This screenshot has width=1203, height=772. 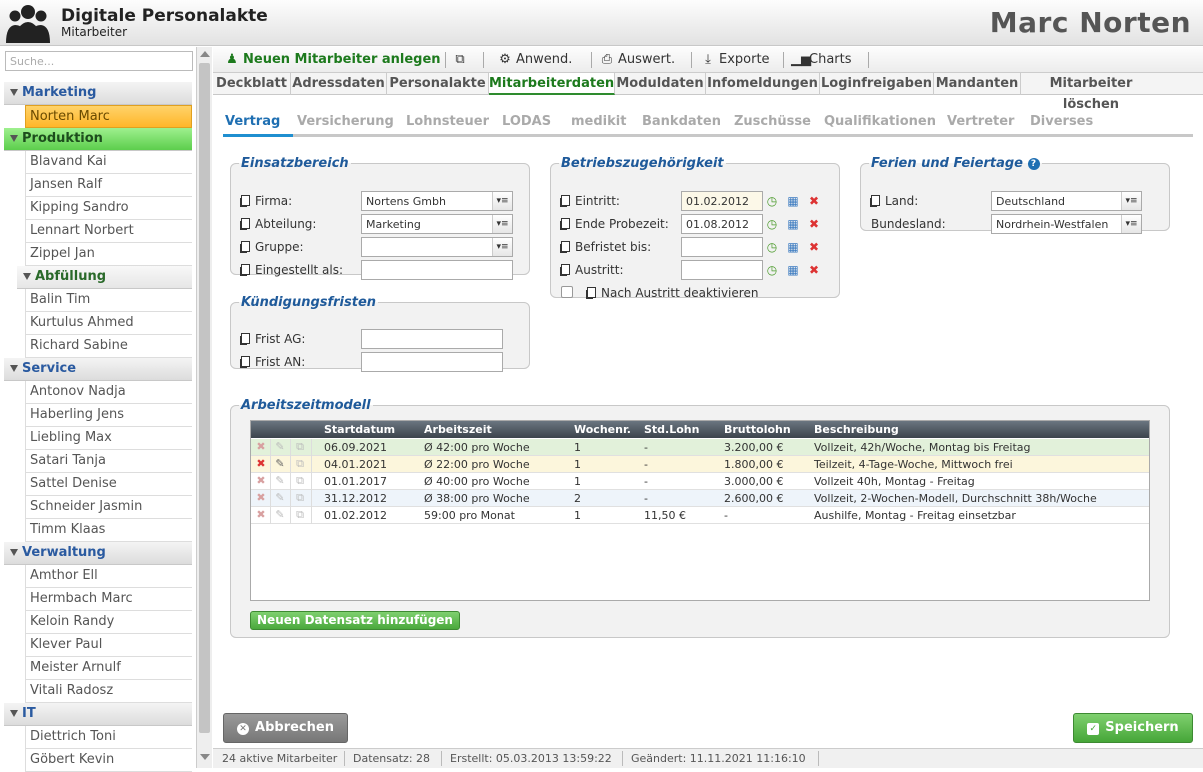 I want to click on group-abfuellung: Abfüllung, so click(x=104, y=277).